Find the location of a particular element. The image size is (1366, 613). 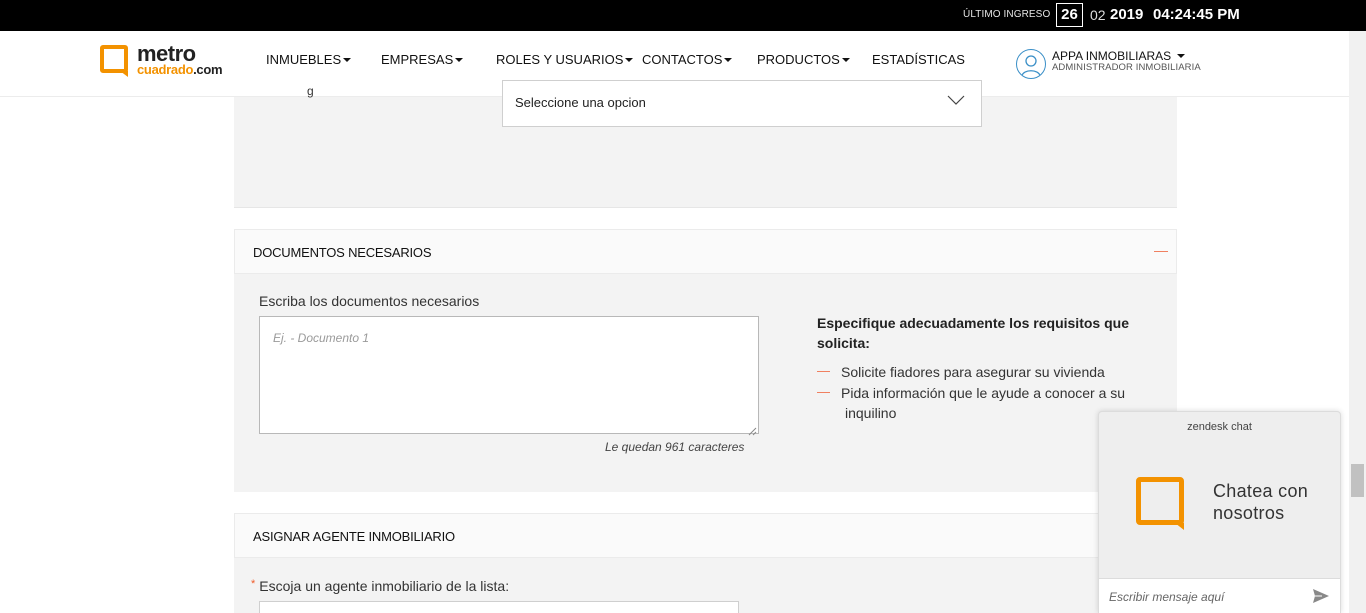

send-icon is located at coordinates (1321, 598).